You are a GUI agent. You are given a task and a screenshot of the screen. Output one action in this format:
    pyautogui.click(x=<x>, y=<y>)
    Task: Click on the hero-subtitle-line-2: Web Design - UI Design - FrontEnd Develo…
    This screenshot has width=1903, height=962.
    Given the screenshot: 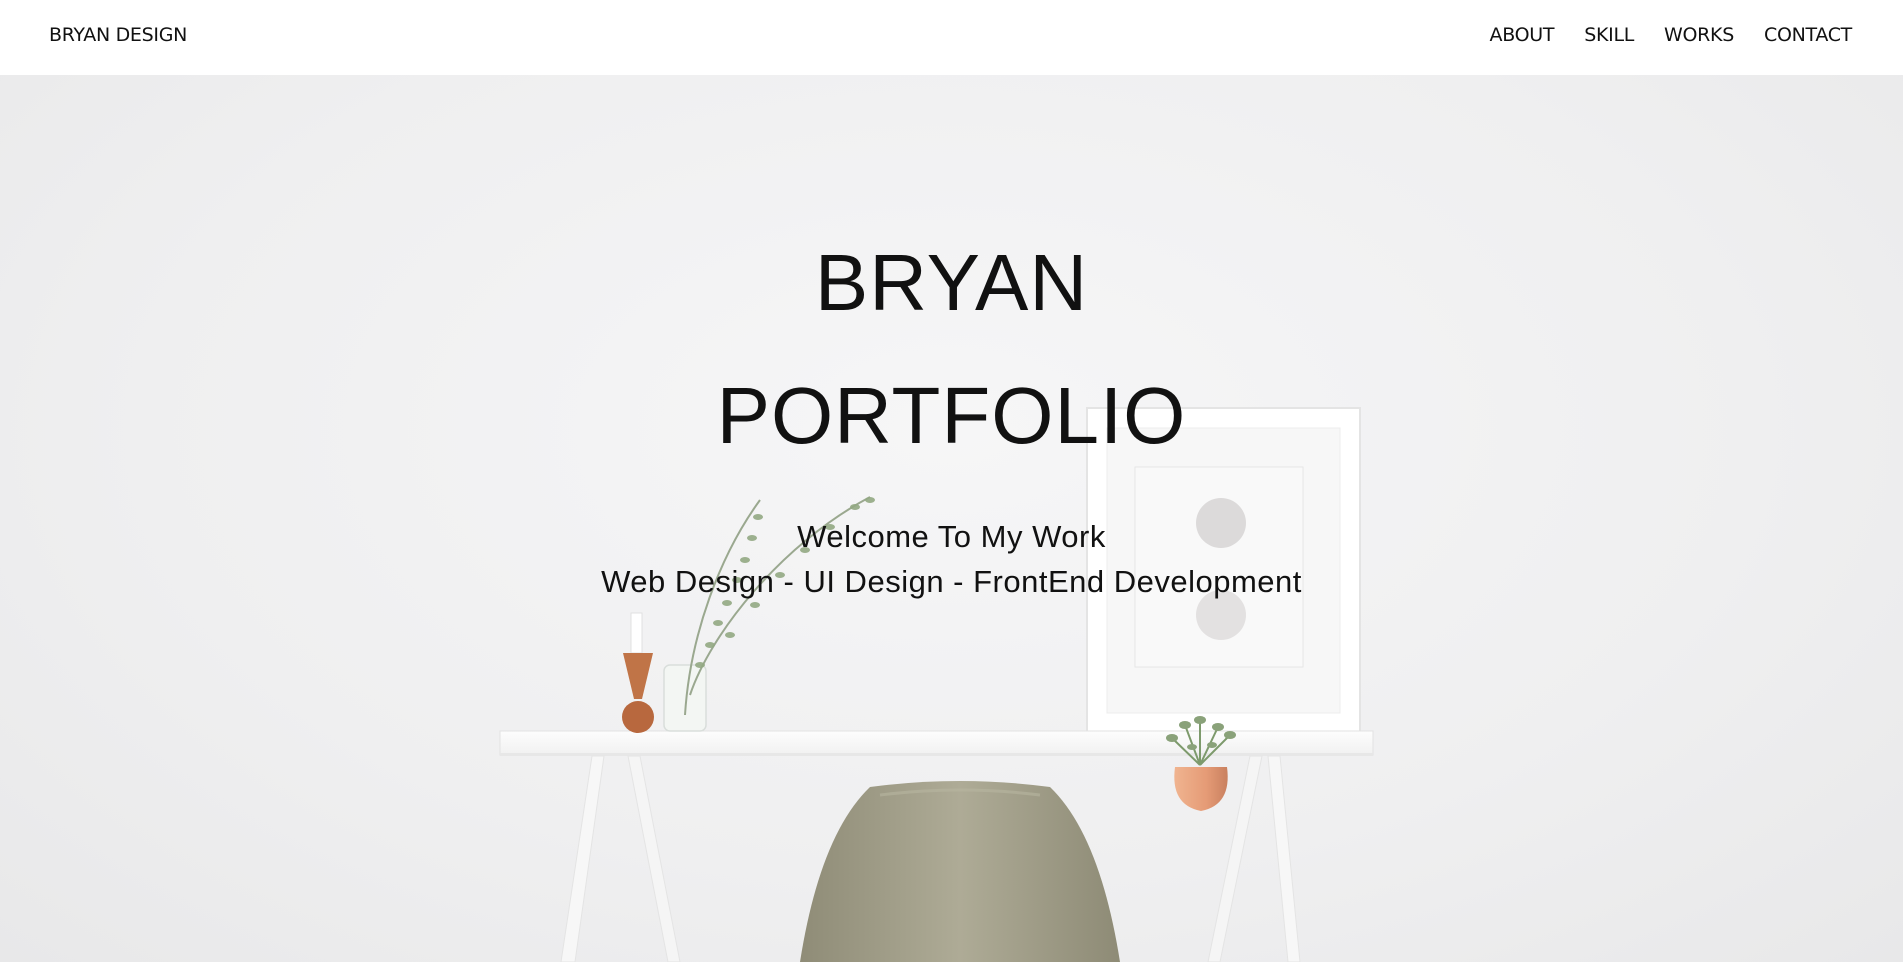 What is the action you would take?
    pyautogui.click(x=951, y=581)
    